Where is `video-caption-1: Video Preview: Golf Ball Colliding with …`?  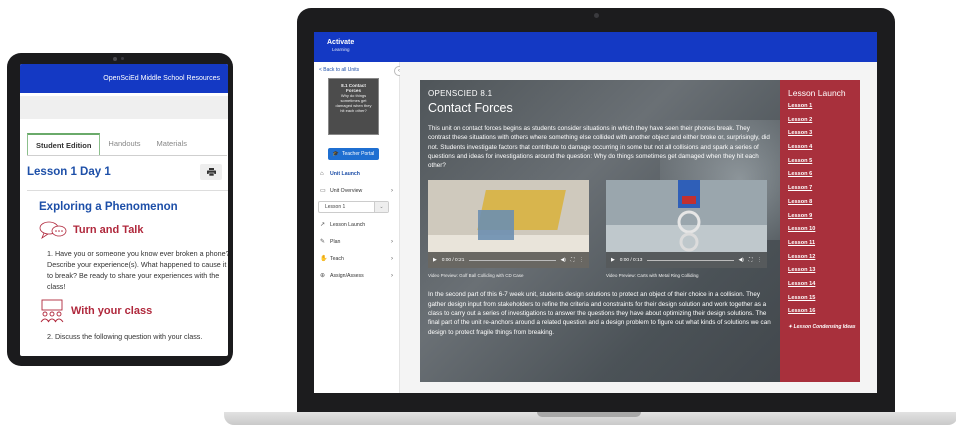 video-caption-1: Video Preview: Golf Ball Colliding with … is located at coordinates (476, 276).